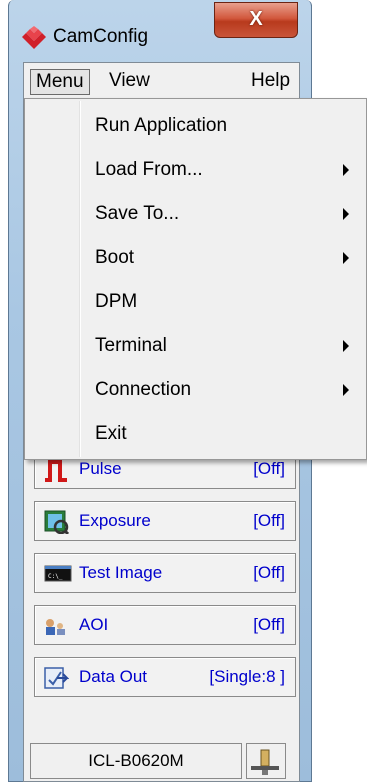 This screenshot has height=782, width=367. What do you see at coordinates (269, 520) in the screenshot?
I see `exposure-status: [Off]` at bounding box center [269, 520].